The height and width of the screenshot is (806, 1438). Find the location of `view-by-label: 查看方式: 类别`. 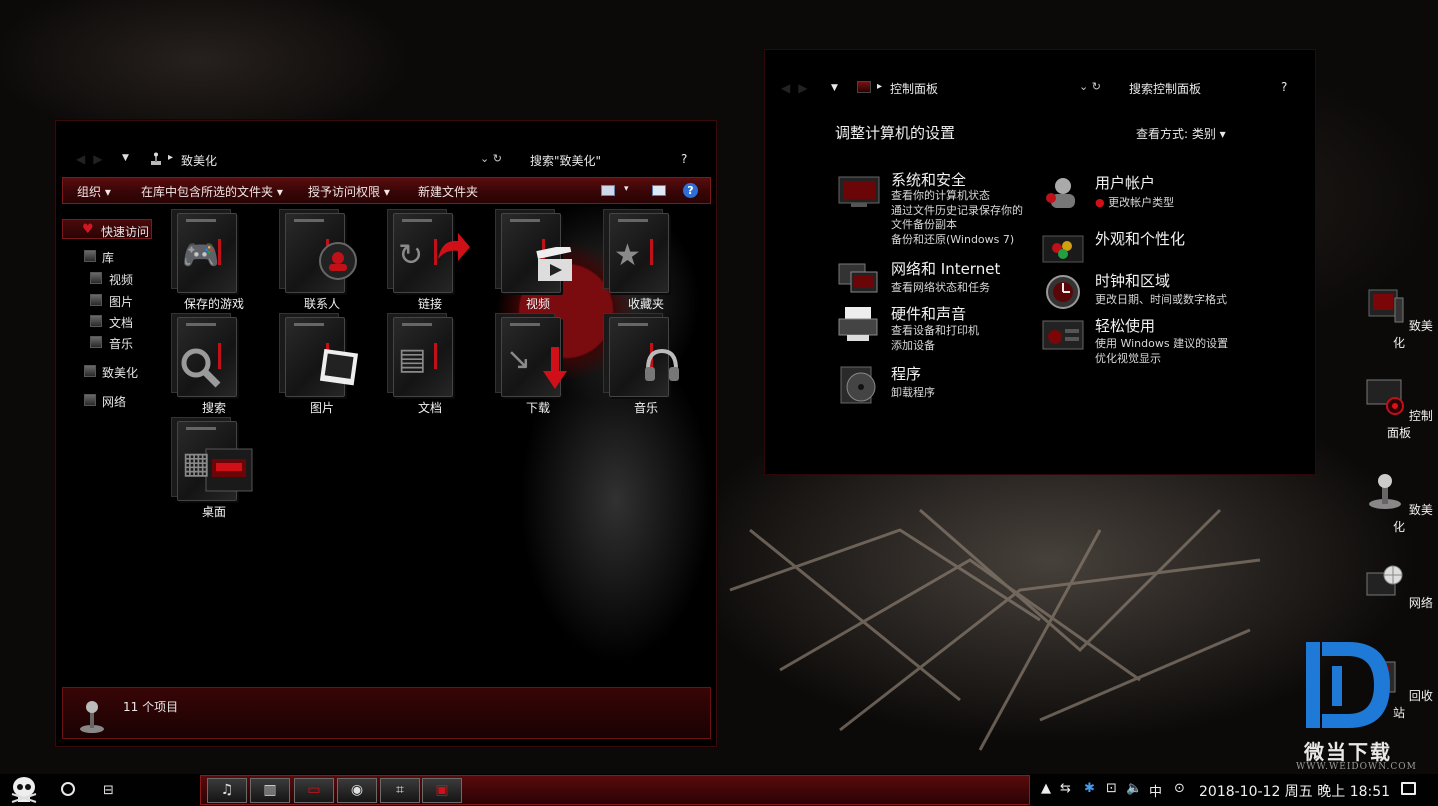

view-by-label: 查看方式: 类别 is located at coordinates (1176, 134).